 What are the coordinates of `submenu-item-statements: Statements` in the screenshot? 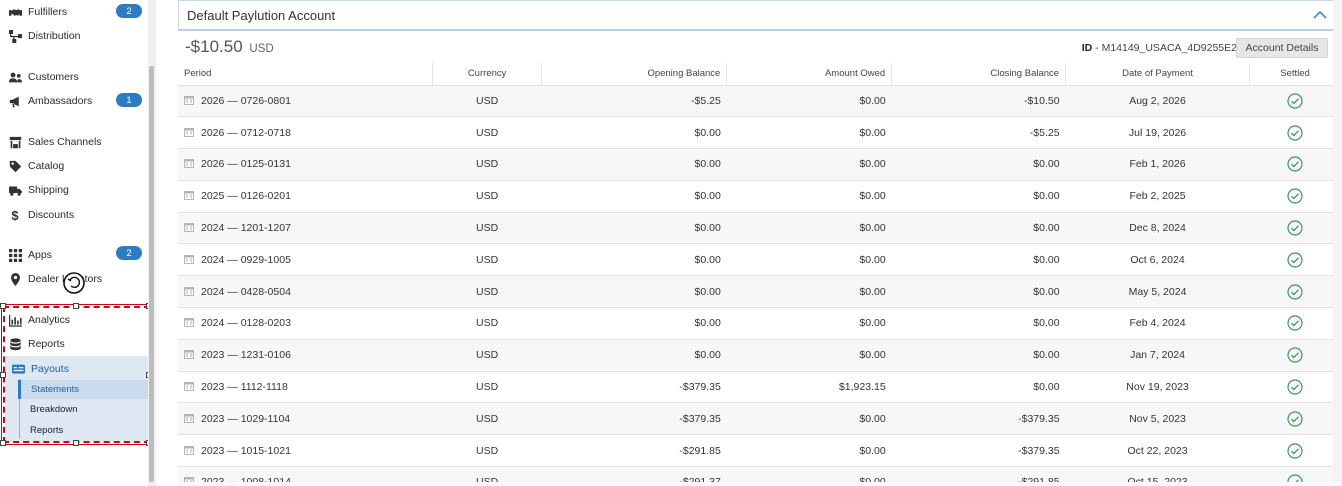 It's located at (83, 389).